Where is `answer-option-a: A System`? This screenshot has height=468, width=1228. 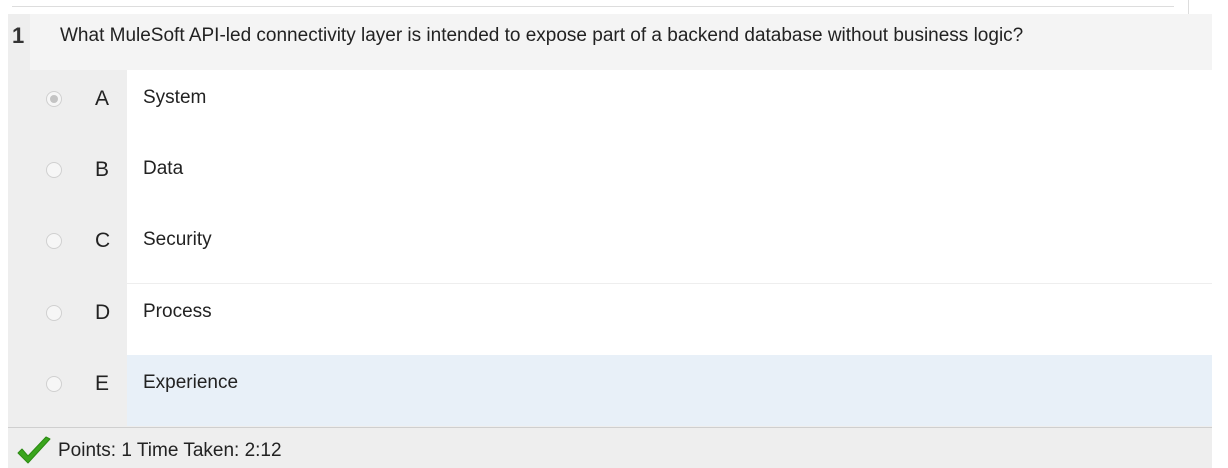
answer-option-a: A System is located at coordinates (610, 105).